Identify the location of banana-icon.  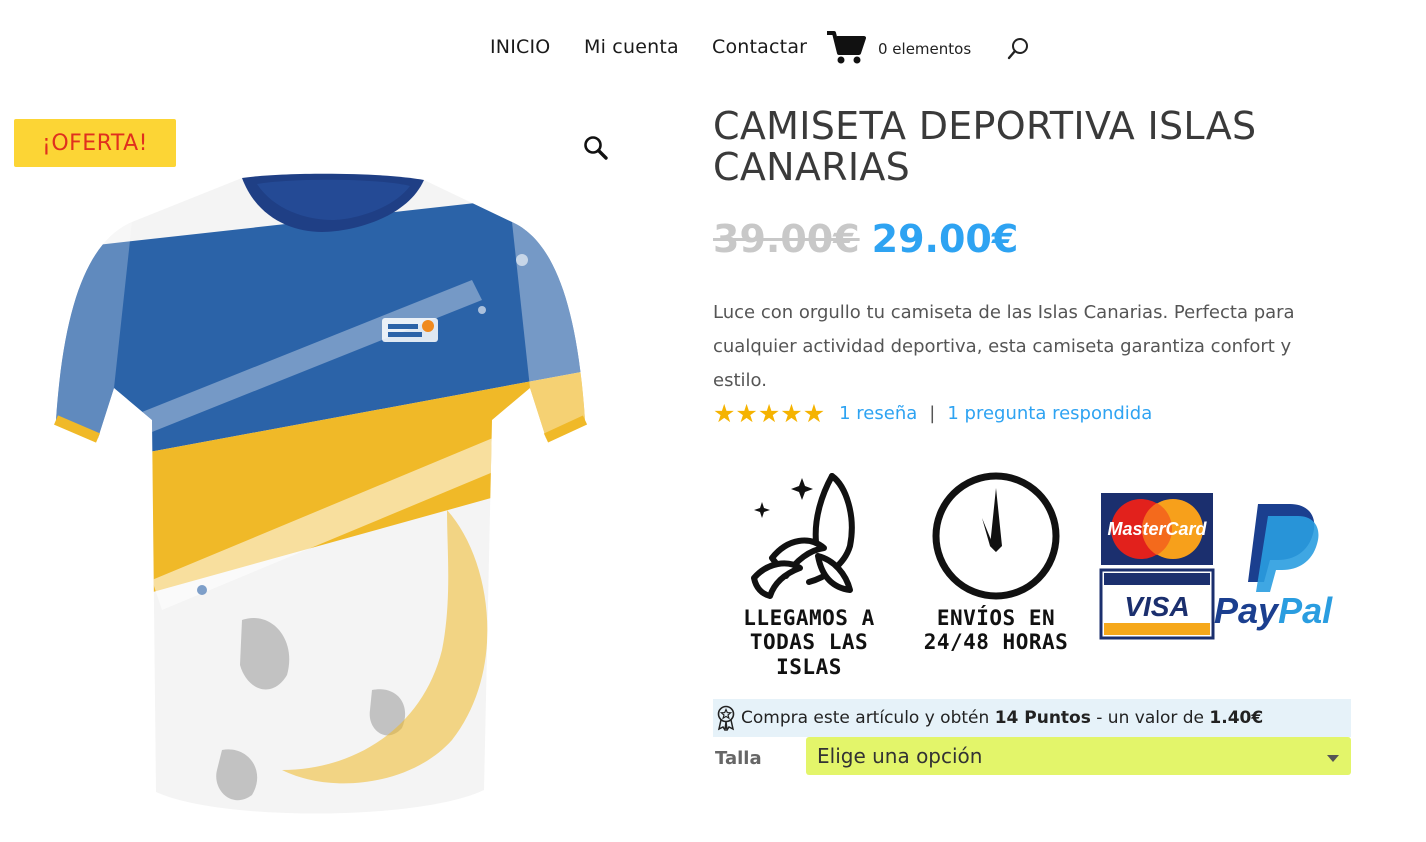
(803, 536).